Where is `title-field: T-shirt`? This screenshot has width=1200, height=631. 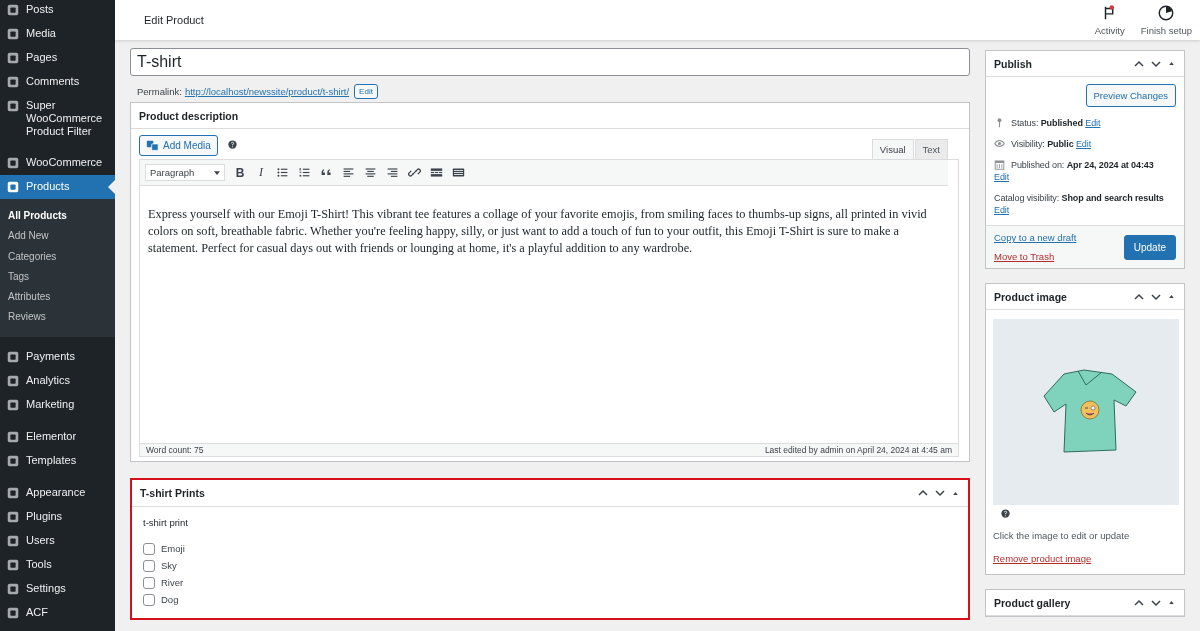
title-field: T-shirt is located at coordinates (550, 62).